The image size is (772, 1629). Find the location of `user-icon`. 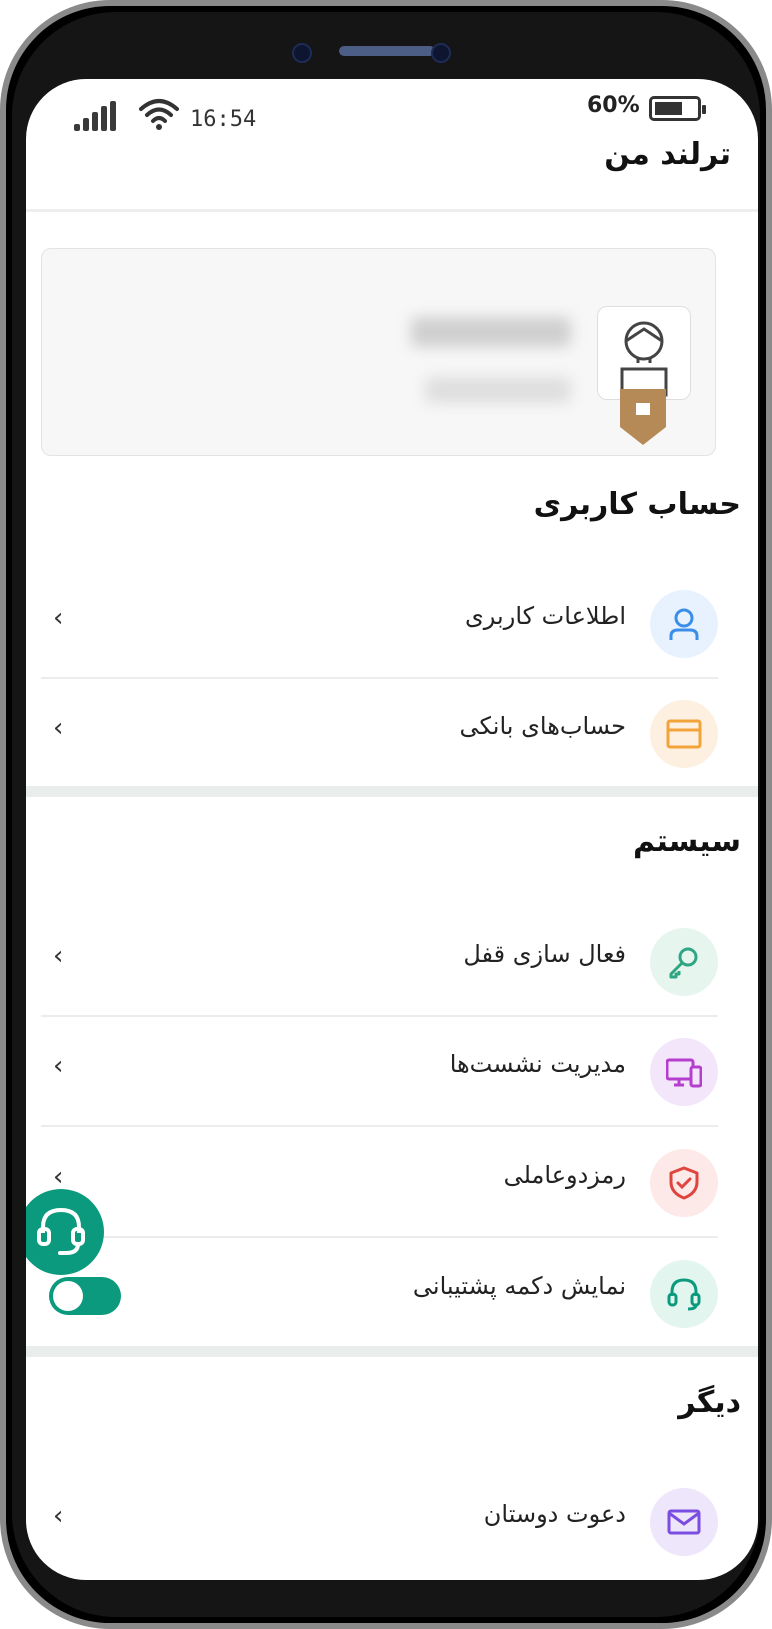

user-icon is located at coordinates (684, 624).